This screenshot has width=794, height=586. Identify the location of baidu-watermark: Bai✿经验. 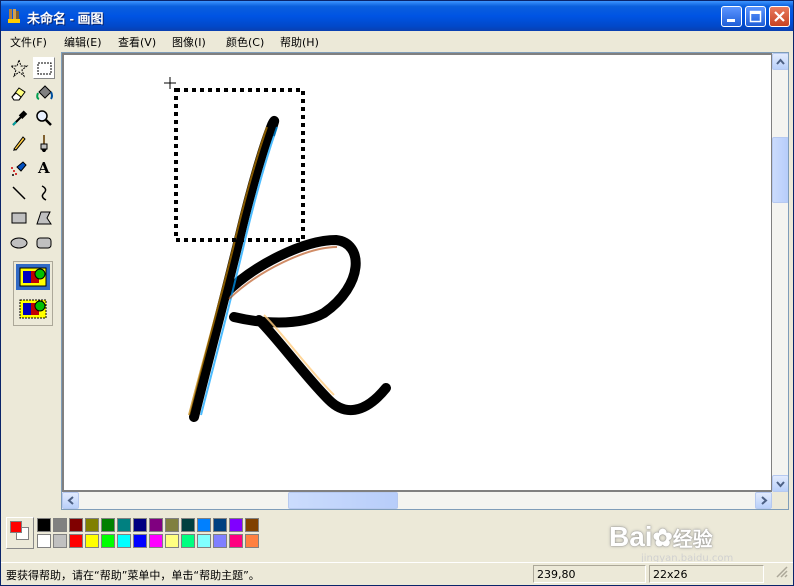
(699, 538).